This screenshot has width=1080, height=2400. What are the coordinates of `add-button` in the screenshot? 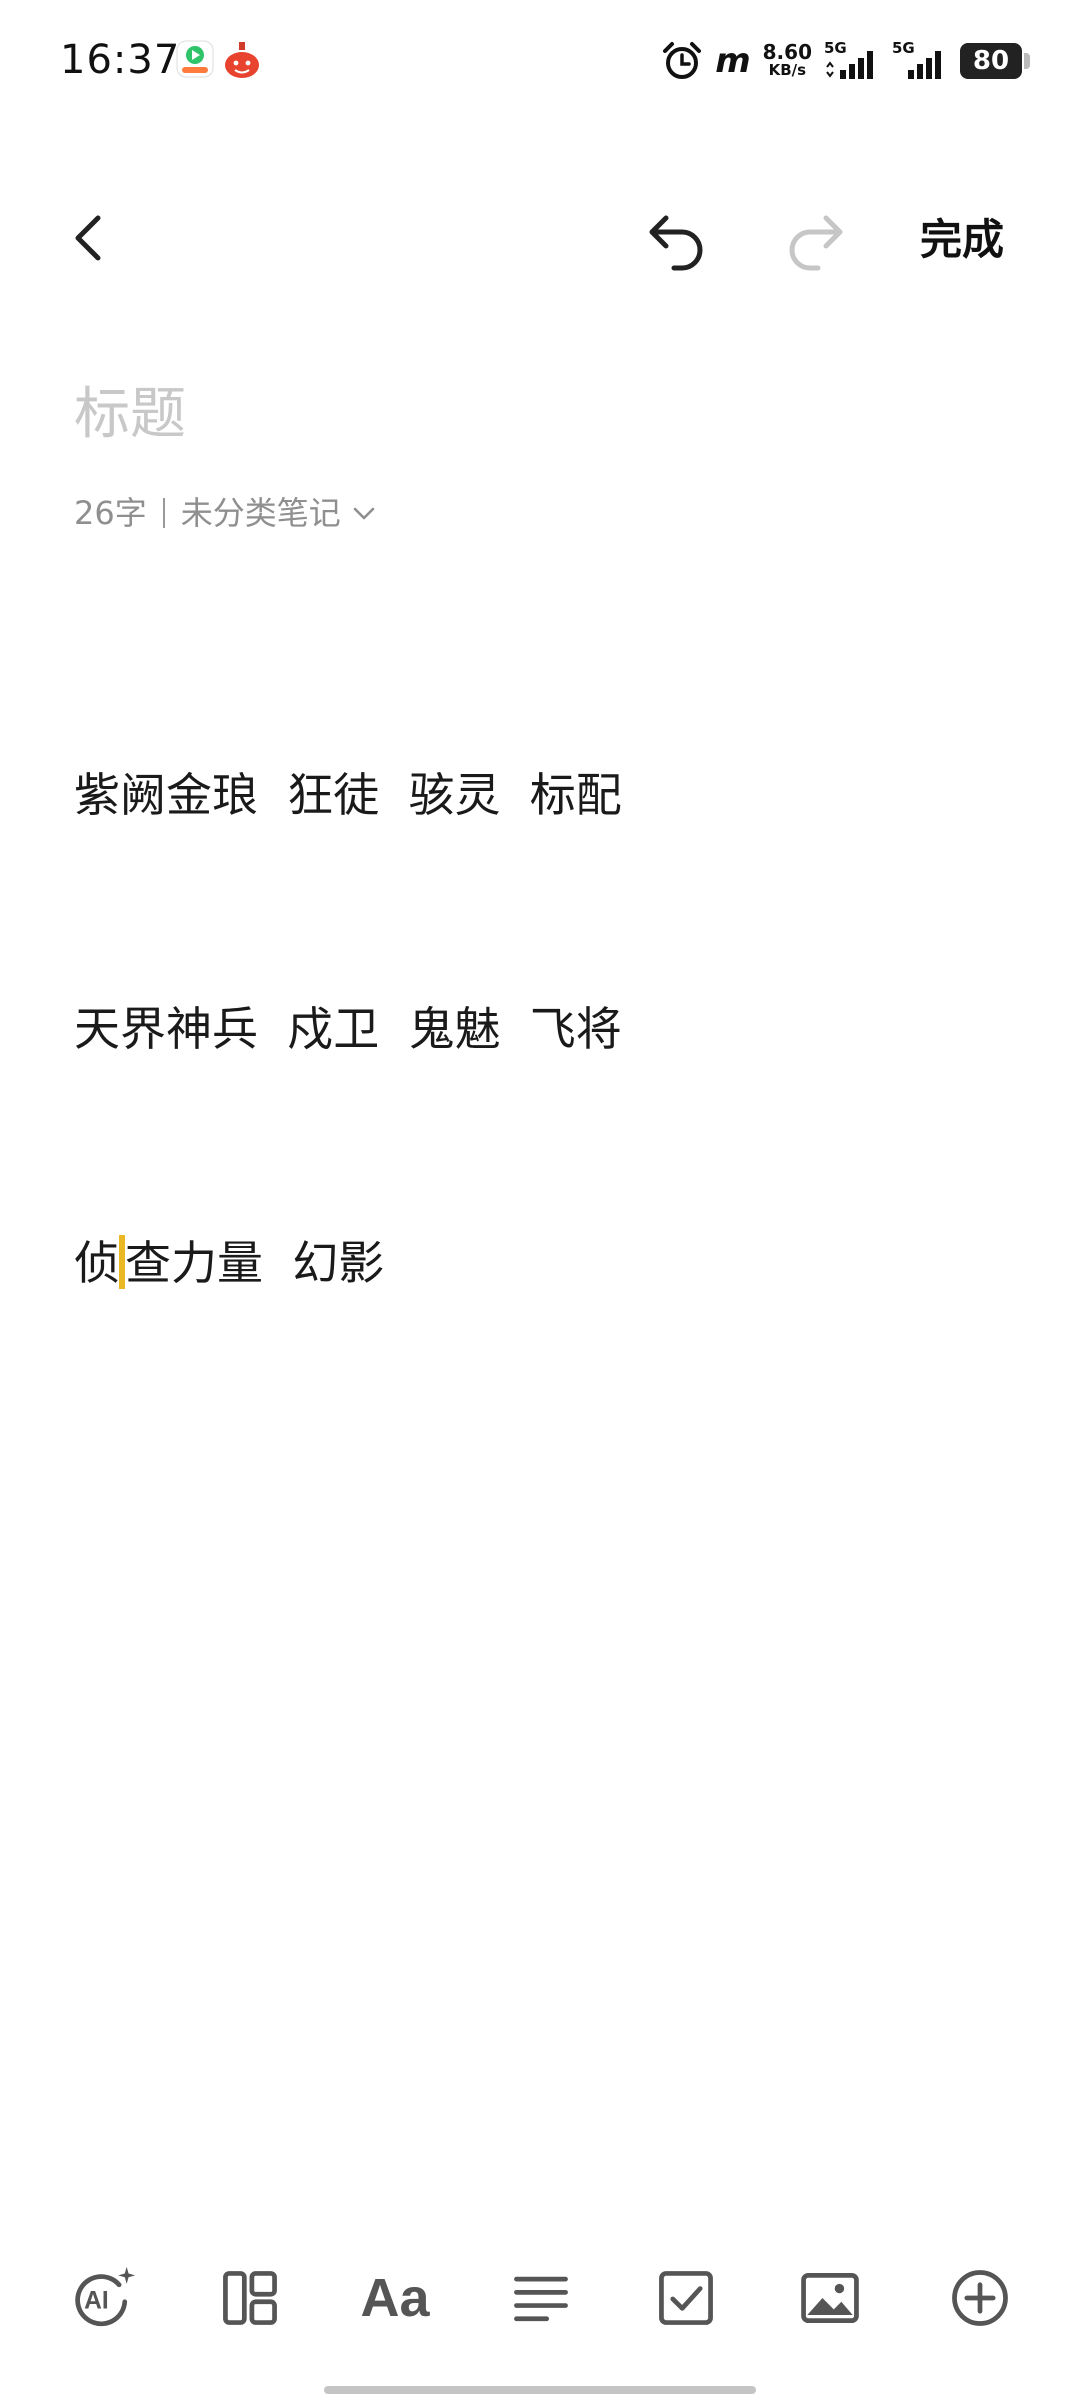 It's located at (980, 2298).